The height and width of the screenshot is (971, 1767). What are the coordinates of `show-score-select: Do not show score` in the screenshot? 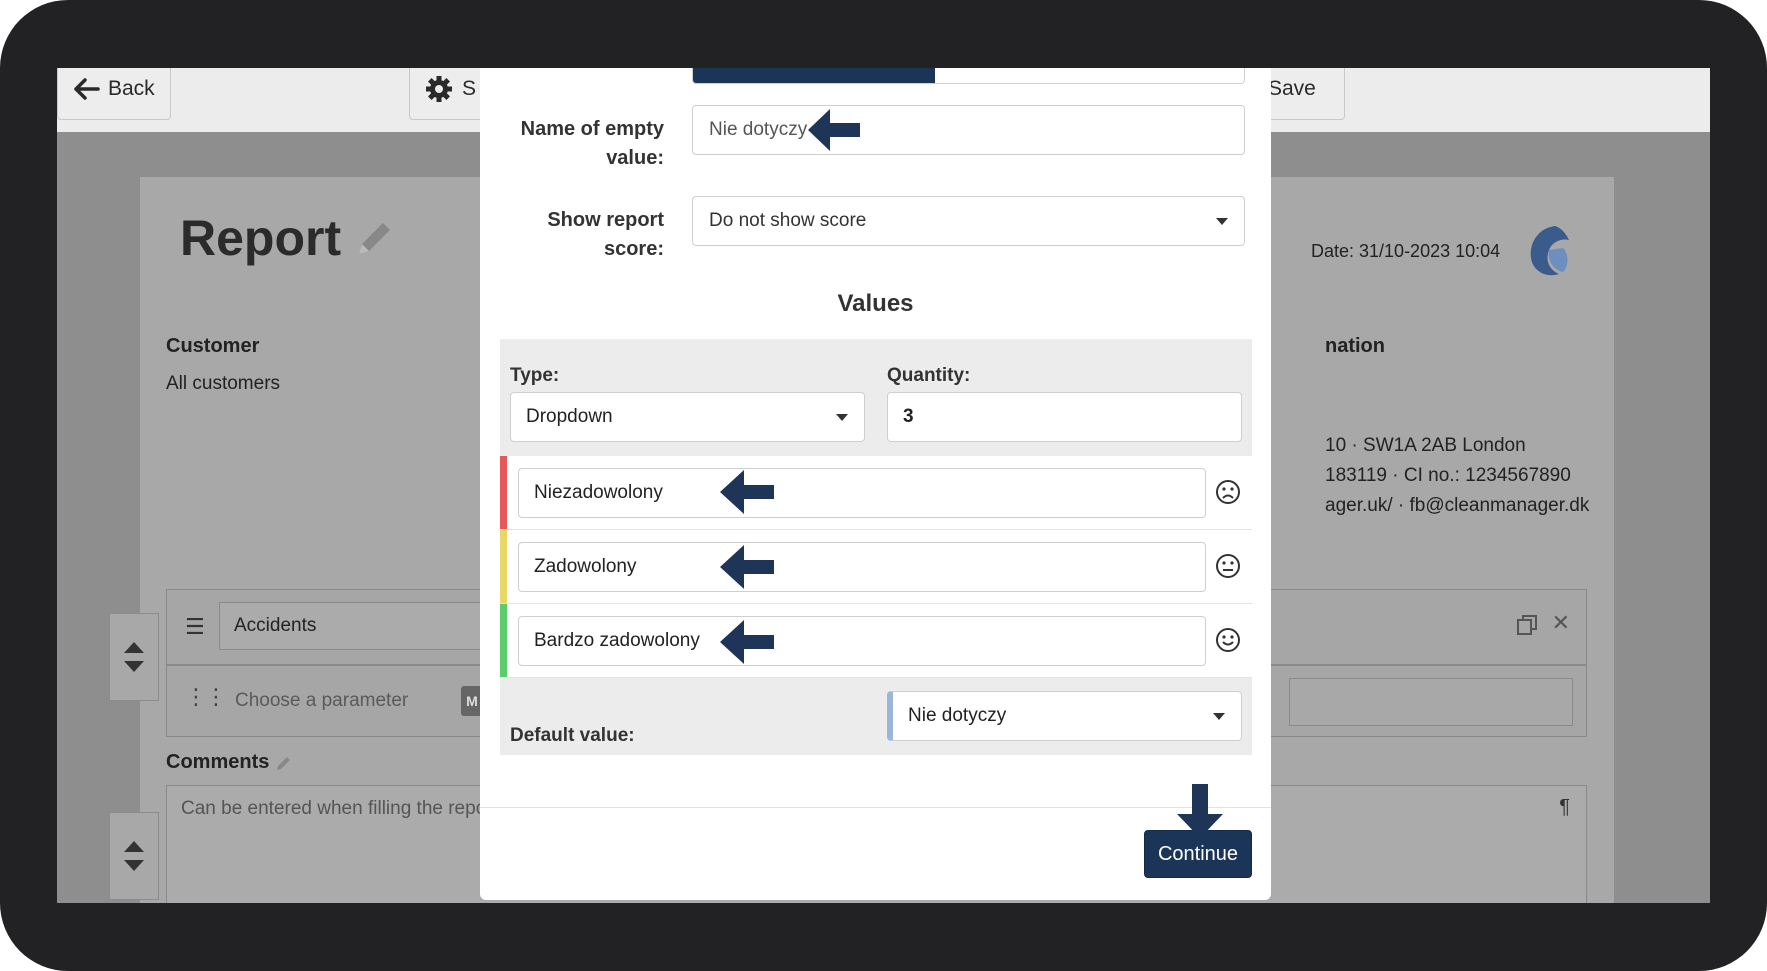 It's located at (968, 221).